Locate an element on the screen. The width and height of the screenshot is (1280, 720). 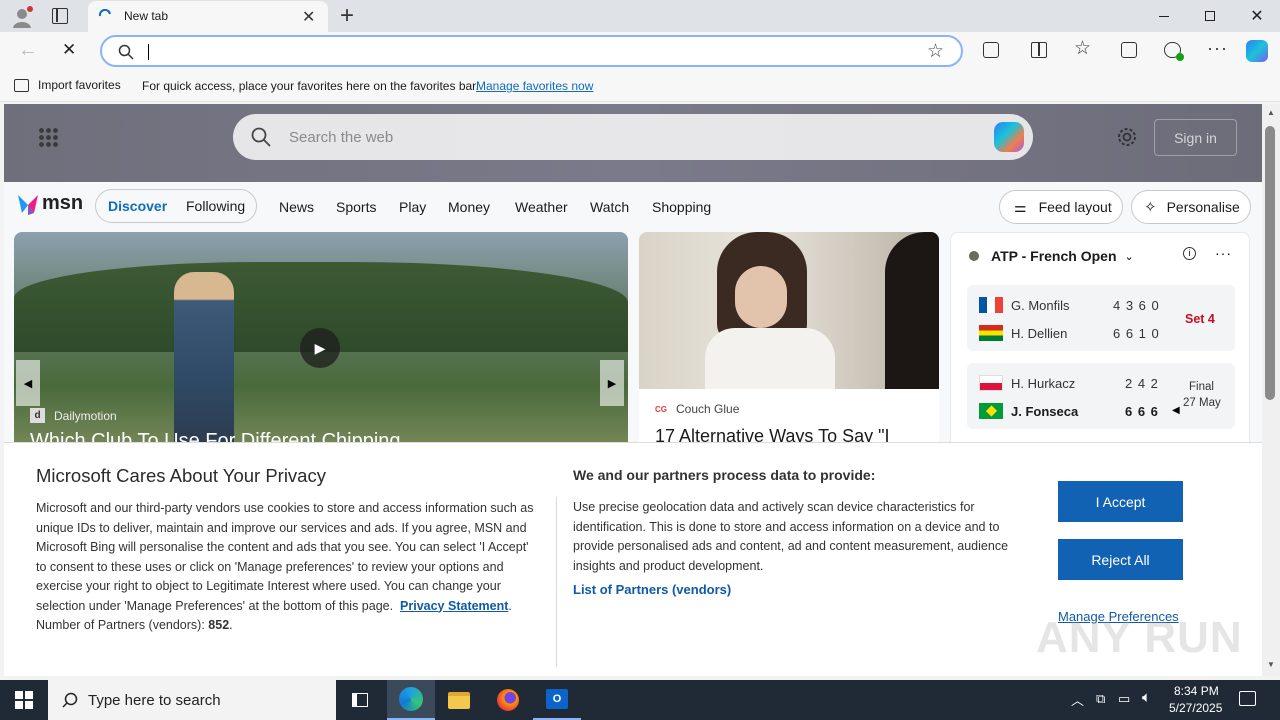
personalise-button: ✧ Personalise is located at coordinates (1191, 207).